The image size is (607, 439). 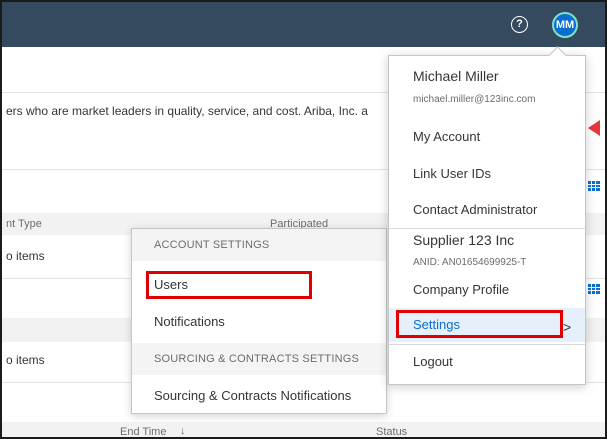 I want to click on user-name: Michael Miller, so click(x=456, y=76).